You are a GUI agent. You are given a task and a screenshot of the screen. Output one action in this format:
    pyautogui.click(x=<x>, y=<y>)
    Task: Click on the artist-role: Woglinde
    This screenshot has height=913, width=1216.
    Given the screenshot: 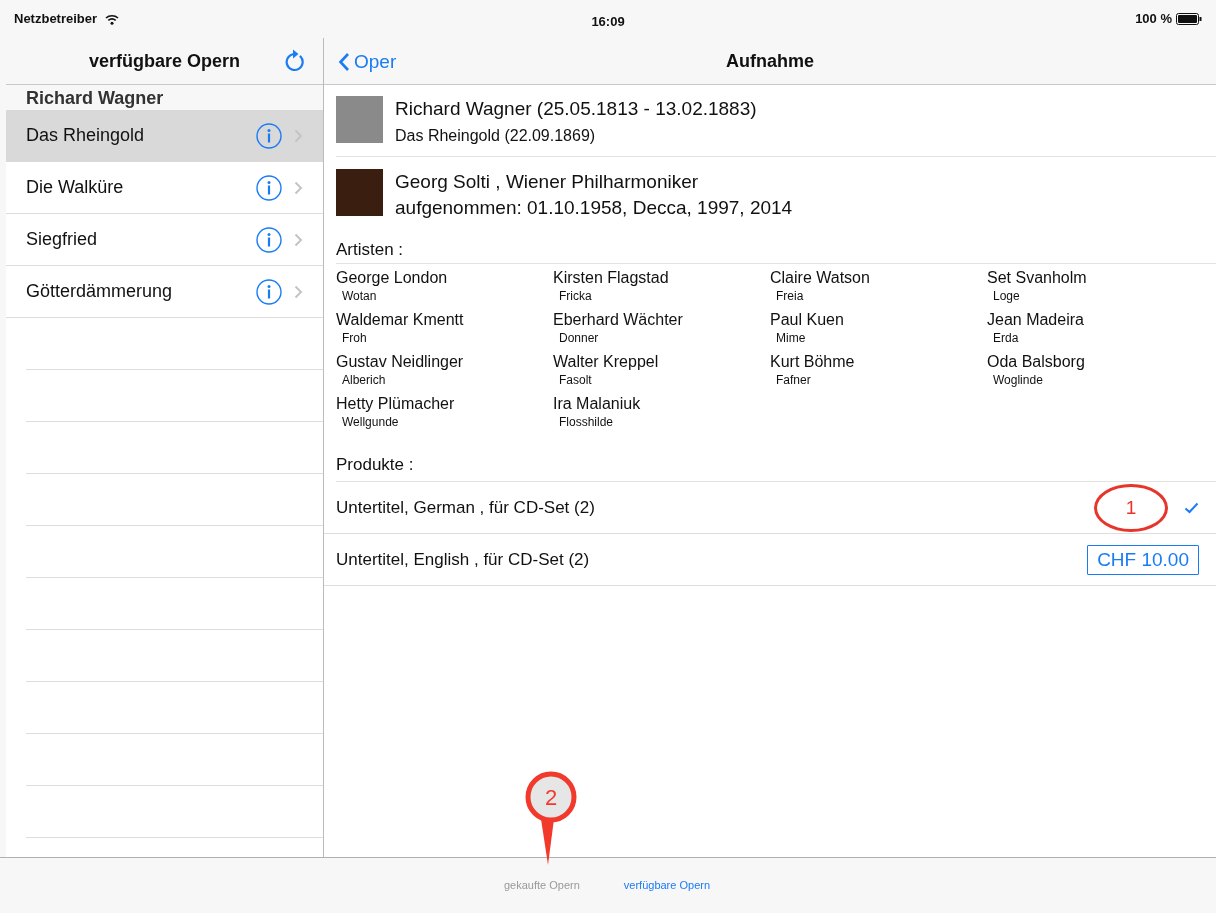 What is the action you would take?
    pyautogui.click(x=1017, y=379)
    